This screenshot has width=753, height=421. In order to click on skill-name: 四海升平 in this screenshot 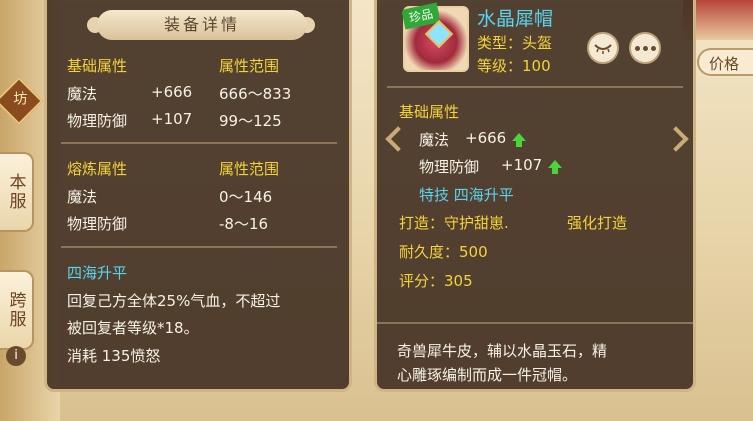, I will do `click(97, 273)`.